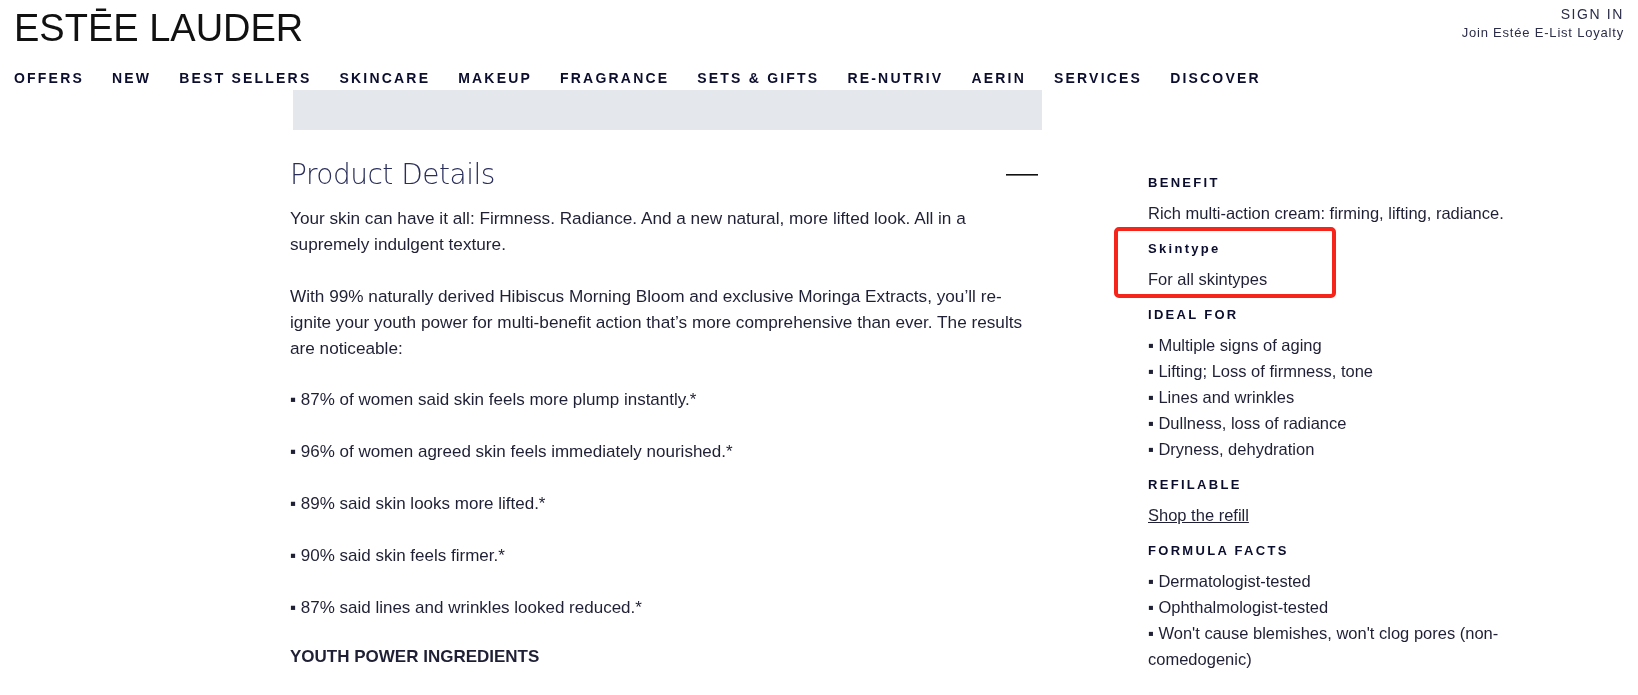 This screenshot has height=695, width=1638. I want to click on result-bullet: ▪ 87% said lines and wrinkles looked reduced.*, so click(466, 608).